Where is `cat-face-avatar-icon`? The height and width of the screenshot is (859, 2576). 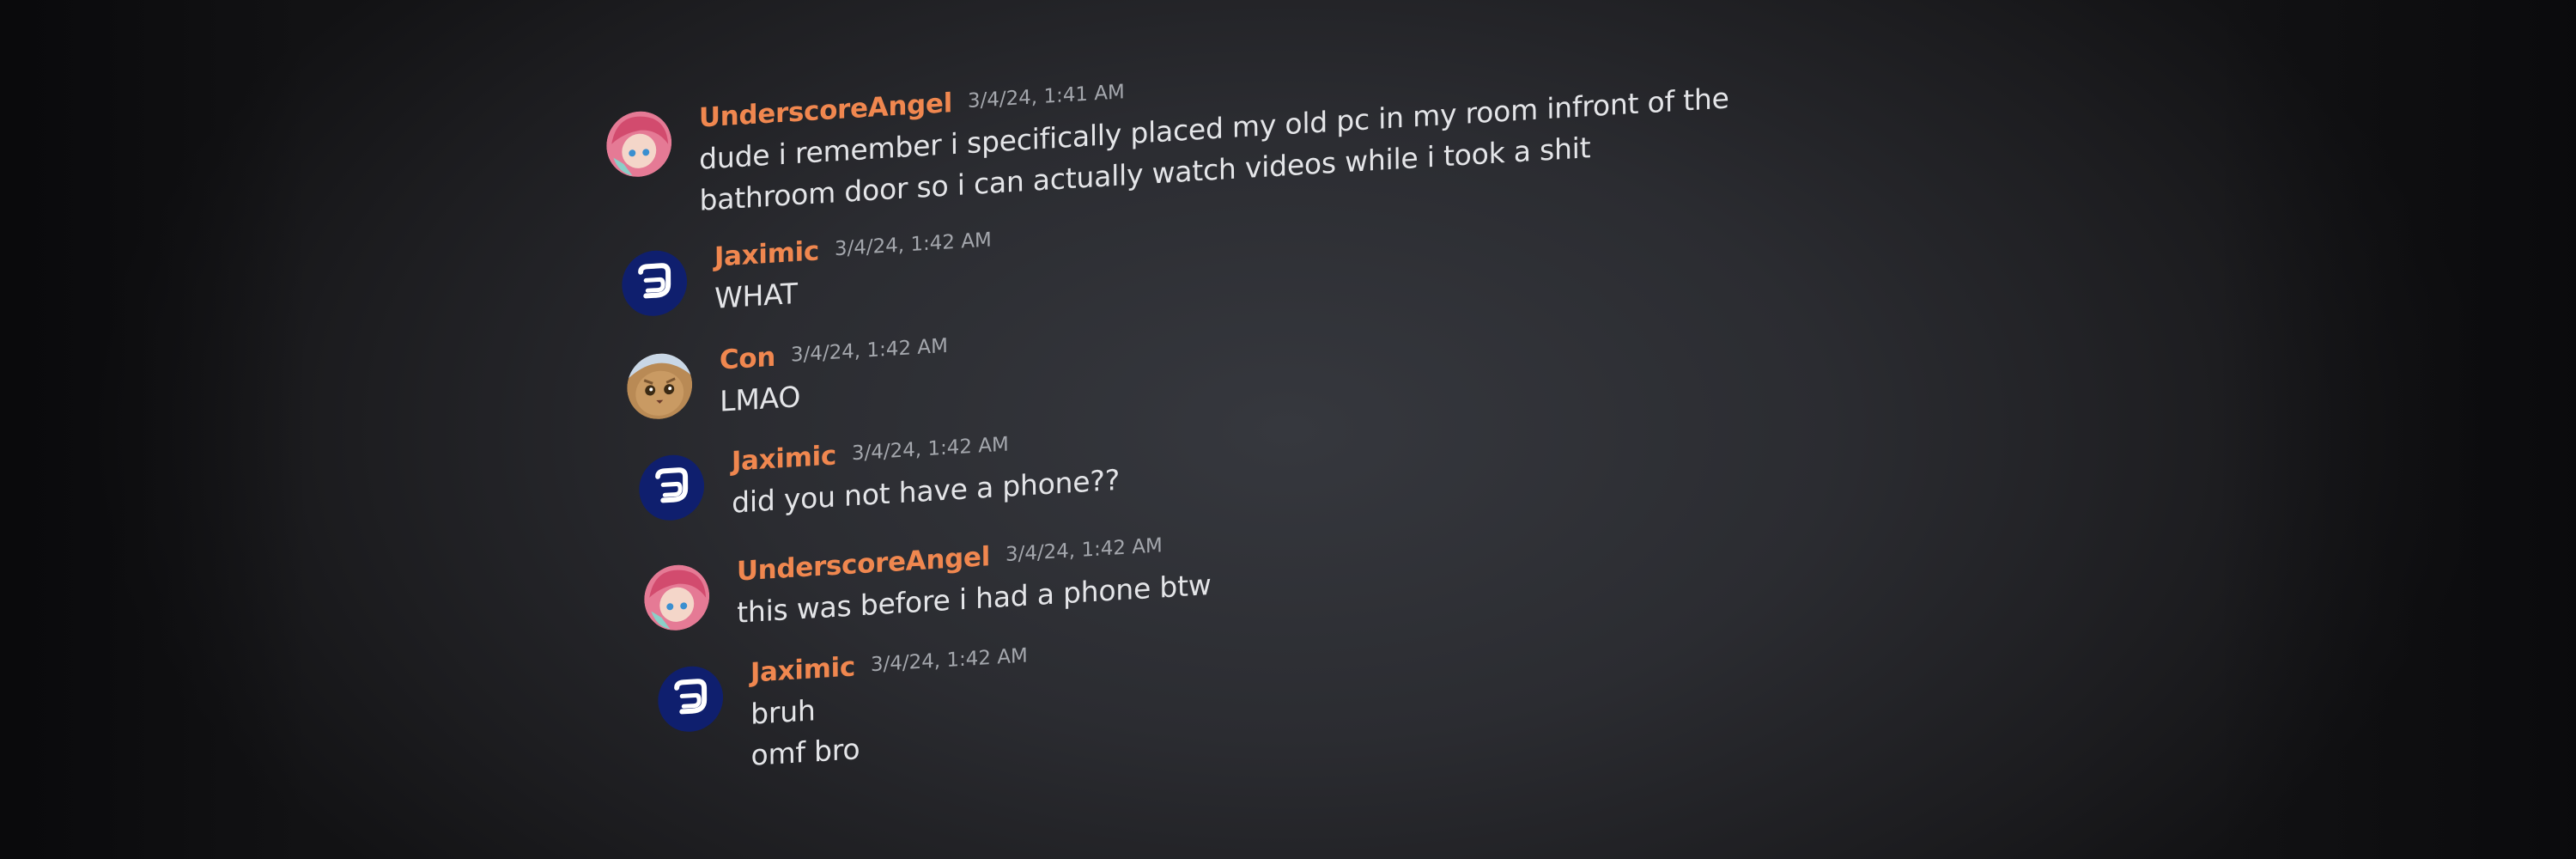
cat-face-avatar-icon is located at coordinates (660, 386).